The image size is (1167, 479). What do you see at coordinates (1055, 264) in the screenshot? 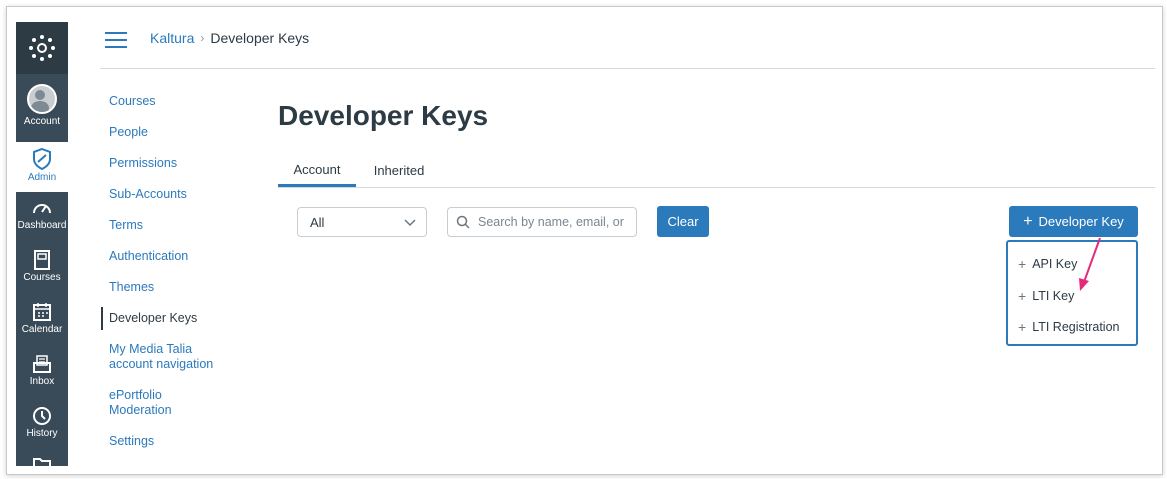
I see `menu-item-label: API Key` at bounding box center [1055, 264].